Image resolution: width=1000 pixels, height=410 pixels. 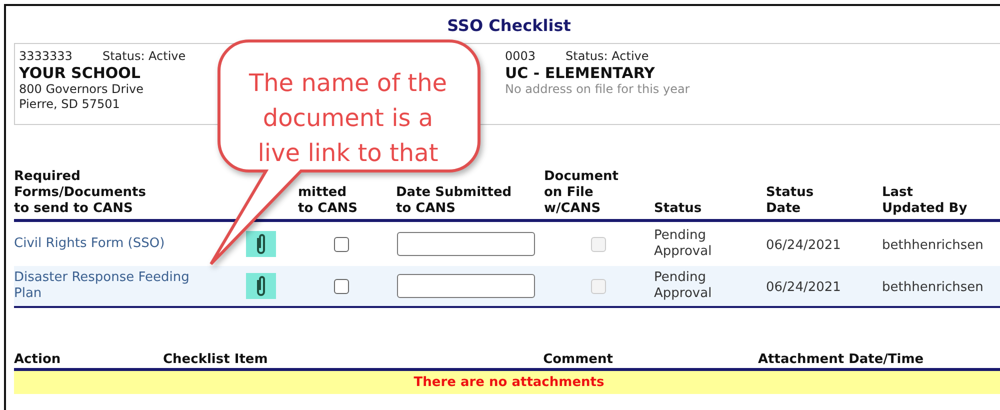 I want to click on document-link: Disaster Response Feeding Plan, so click(x=115, y=286).